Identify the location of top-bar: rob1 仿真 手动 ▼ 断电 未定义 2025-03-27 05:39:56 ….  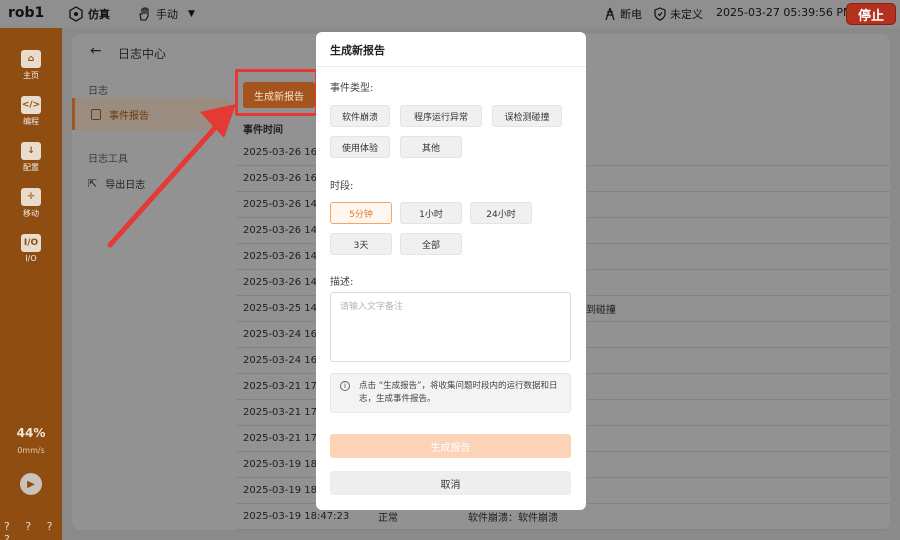
(450, 14).